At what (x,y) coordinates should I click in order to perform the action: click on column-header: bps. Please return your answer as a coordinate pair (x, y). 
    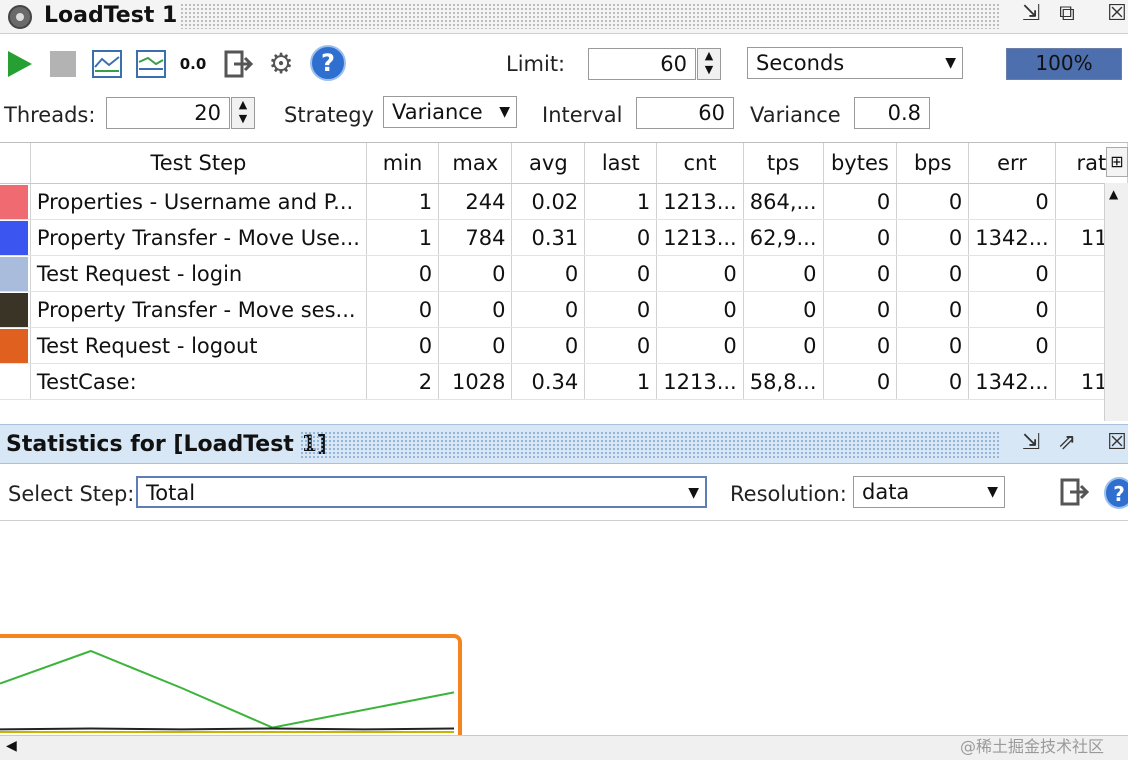
    Looking at the image, I should click on (933, 163).